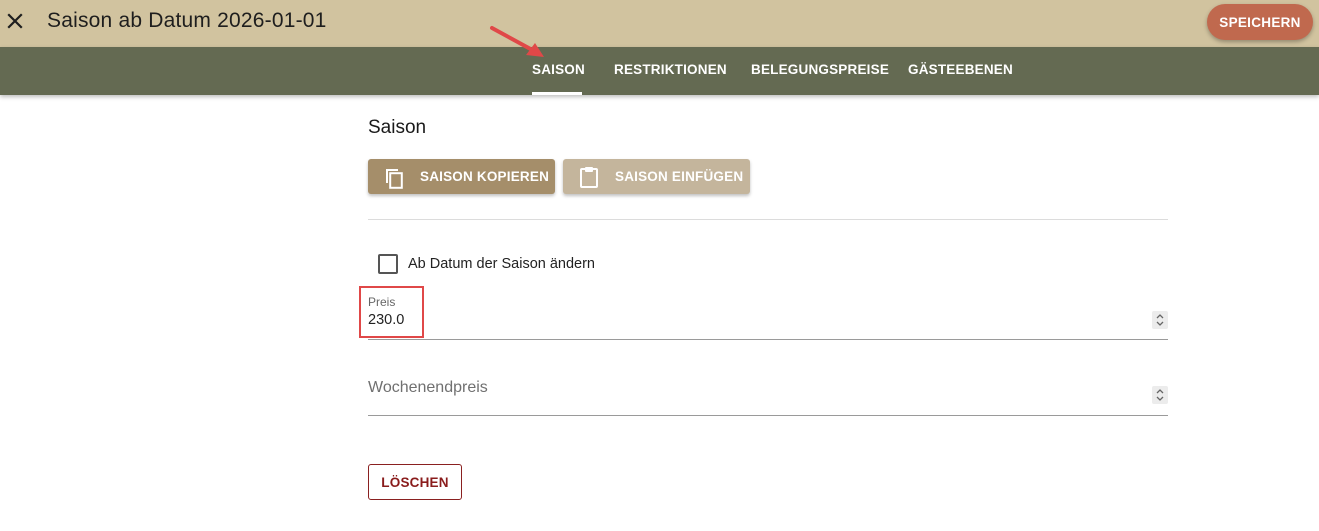 The height and width of the screenshot is (531, 1319). I want to click on change-start-date-label: Ab Datum der Saison ändern, so click(501, 264).